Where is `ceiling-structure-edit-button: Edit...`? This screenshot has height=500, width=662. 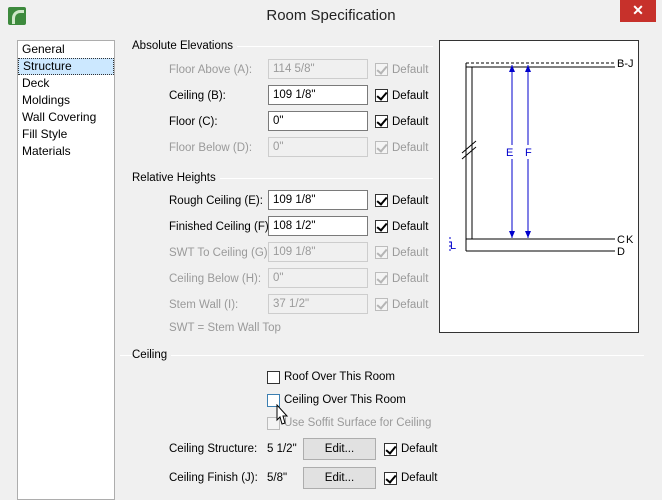
ceiling-structure-edit-button: Edit... is located at coordinates (339, 449).